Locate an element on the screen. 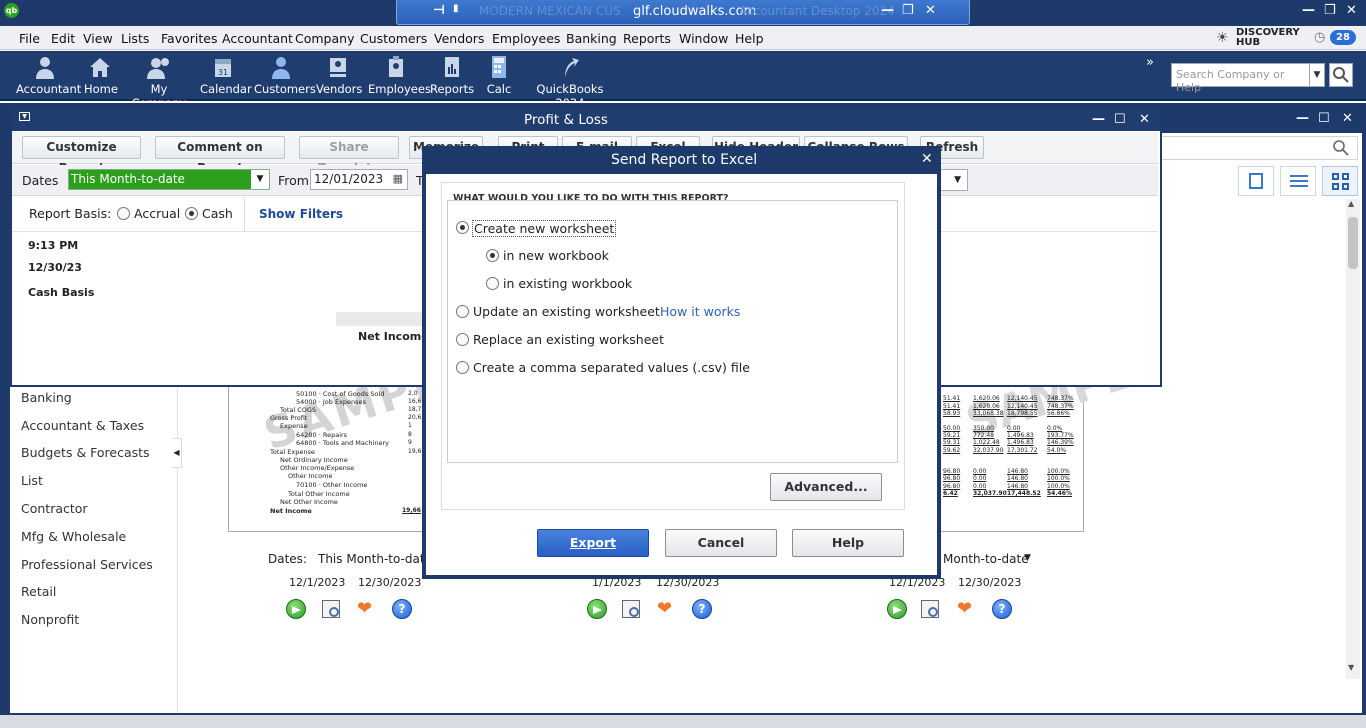  search-scope-dropdown: ▼ is located at coordinates (1317, 75).